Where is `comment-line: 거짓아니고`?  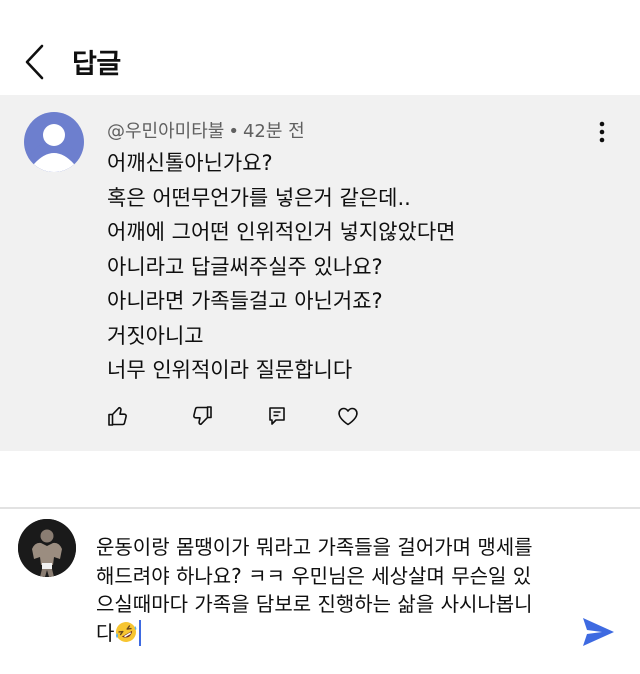 comment-line: 거짓아니고 is located at coordinates (155, 335).